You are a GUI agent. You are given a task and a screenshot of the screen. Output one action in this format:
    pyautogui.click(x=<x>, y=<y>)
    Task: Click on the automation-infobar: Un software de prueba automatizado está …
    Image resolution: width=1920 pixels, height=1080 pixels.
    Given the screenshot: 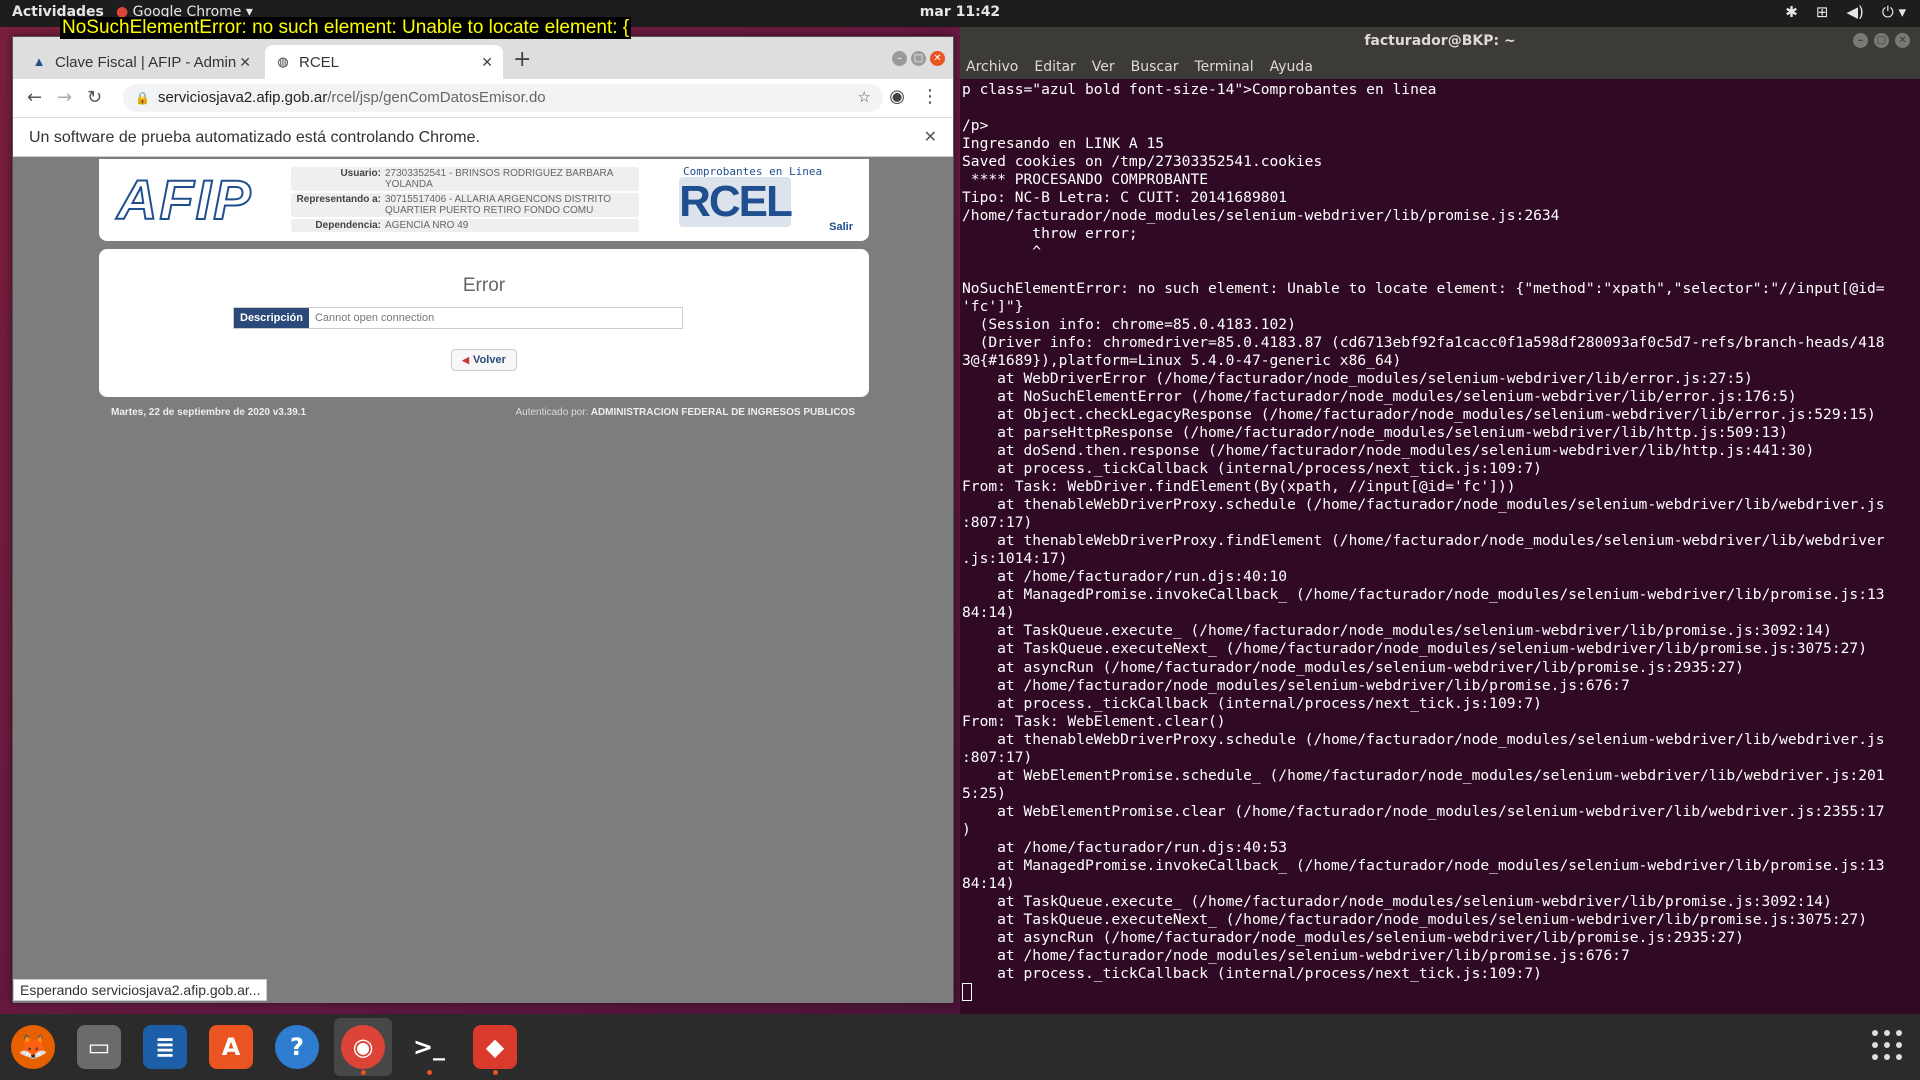 What is the action you would take?
    pyautogui.click(x=483, y=137)
    